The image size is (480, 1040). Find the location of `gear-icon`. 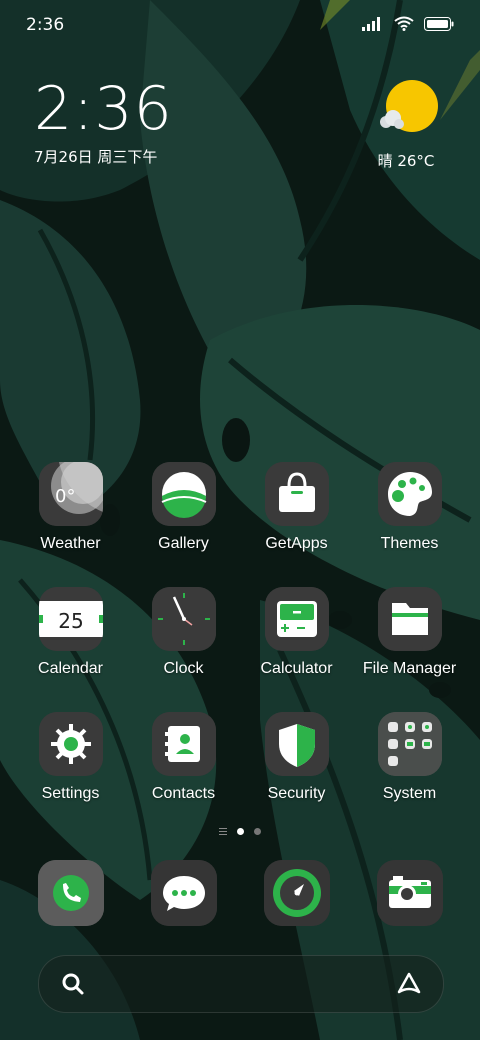

gear-icon is located at coordinates (70, 744).